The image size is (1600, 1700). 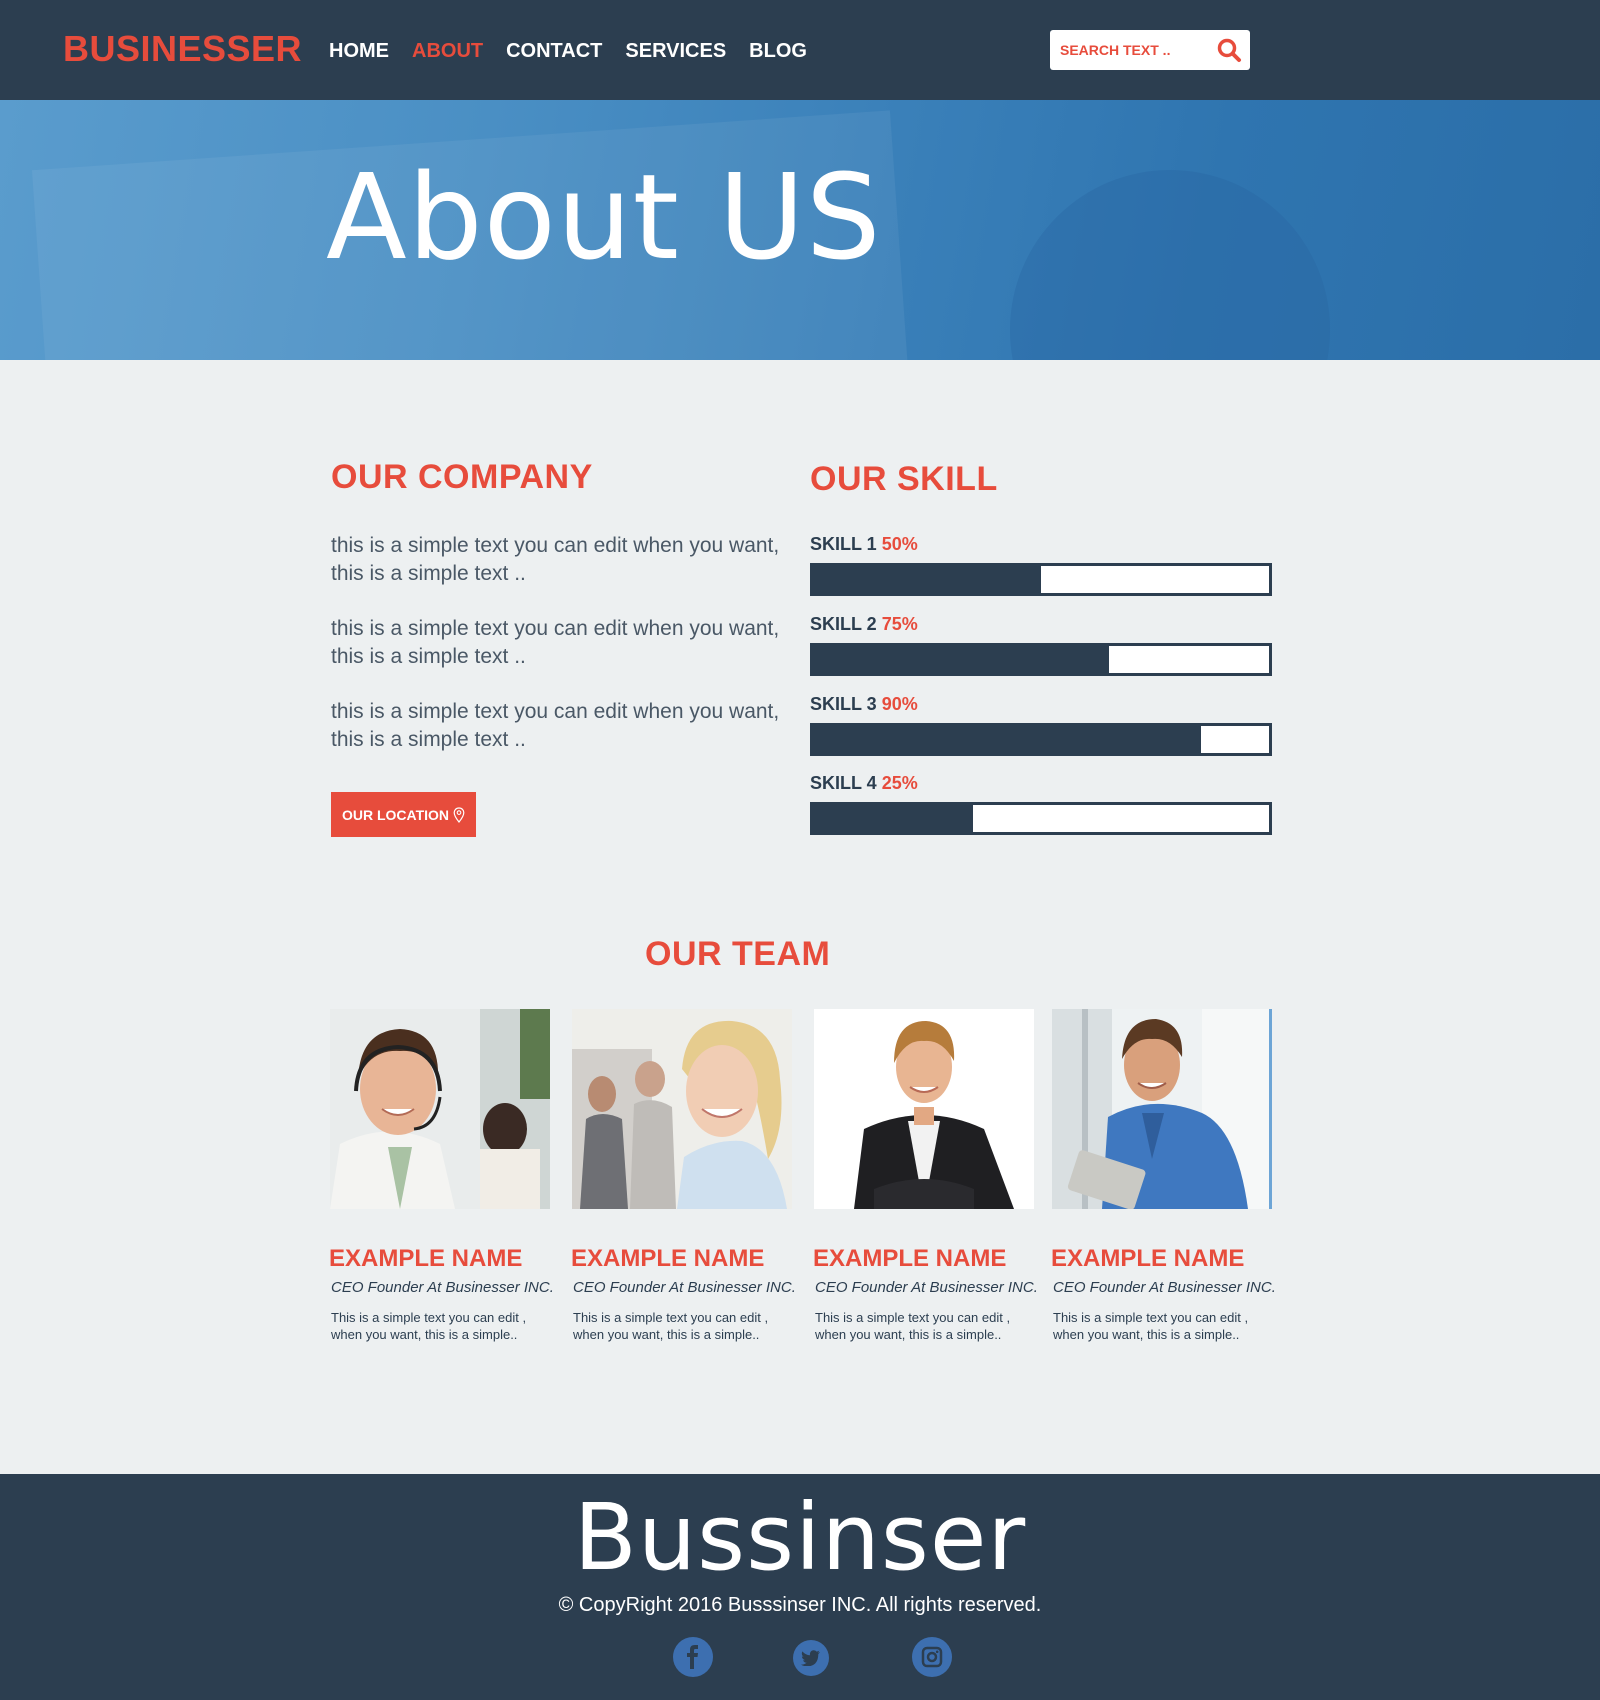 What do you see at coordinates (800, 1537) in the screenshot?
I see `footer-brand: Bussinser` at bounding box center [800, 1537].